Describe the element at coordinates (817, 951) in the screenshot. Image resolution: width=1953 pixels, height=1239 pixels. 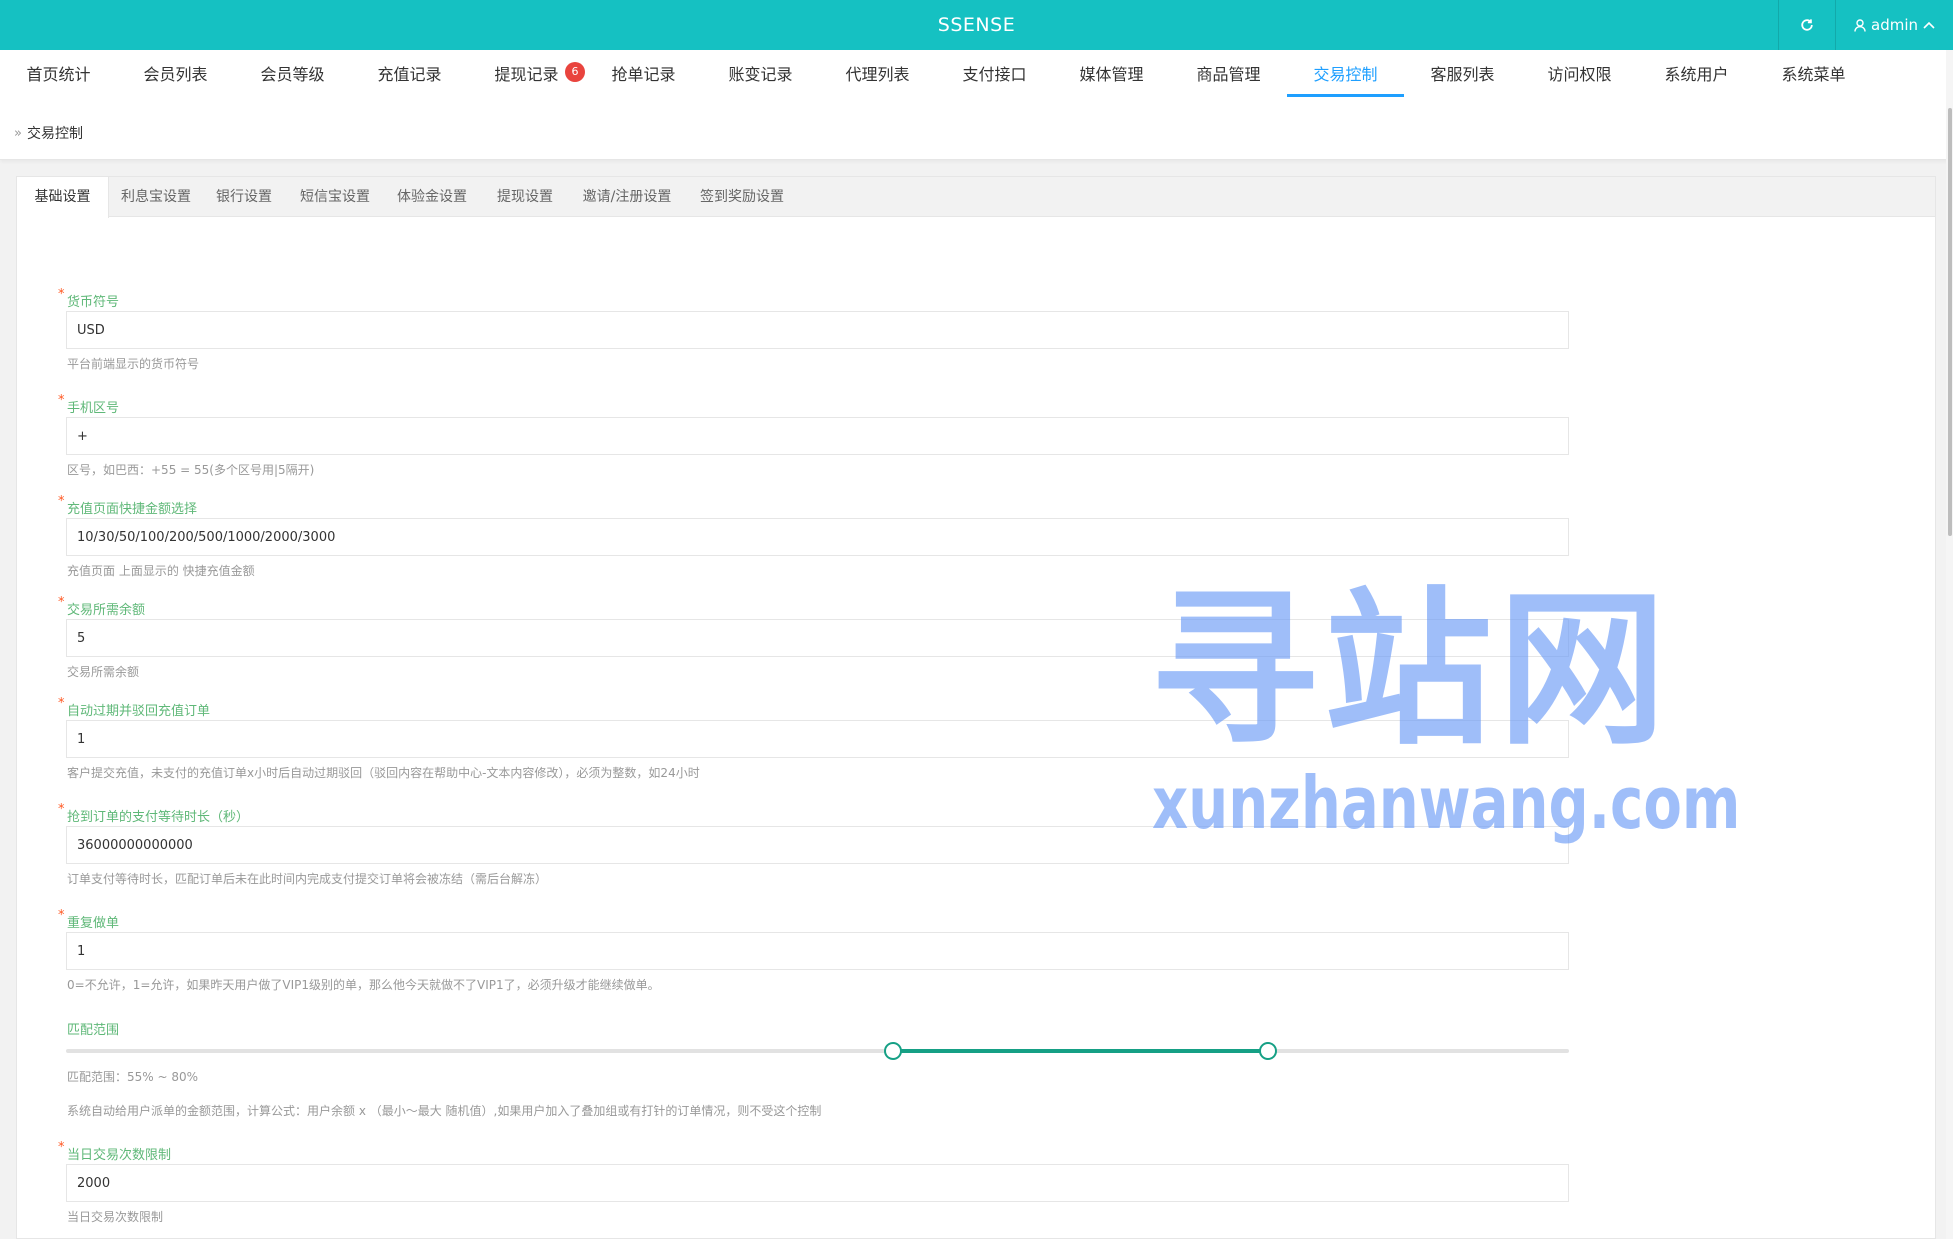
I see `repeat-orders-input` at that location.